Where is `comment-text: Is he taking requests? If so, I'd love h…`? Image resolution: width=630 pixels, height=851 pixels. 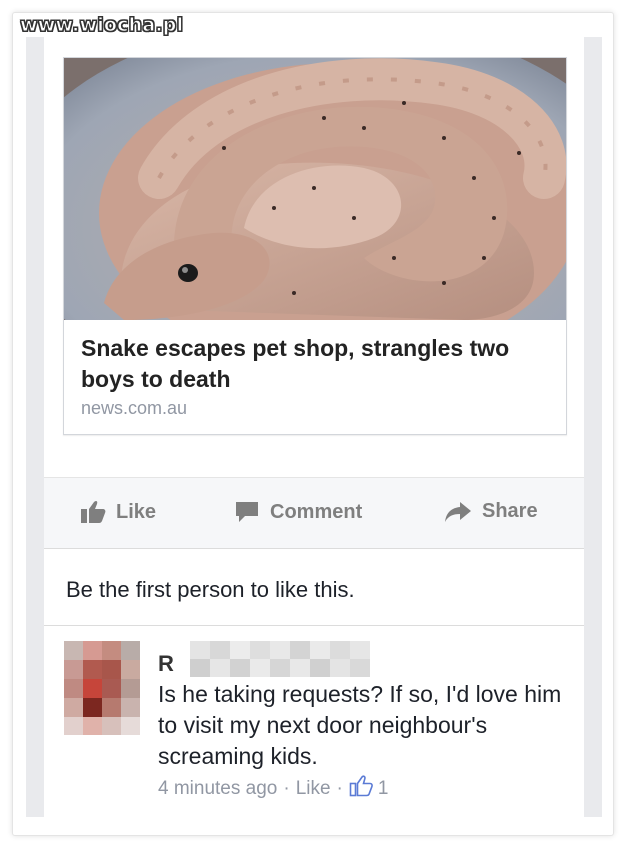 comment-text: Is he taking requests? If so, I'd love h… is located at coordinates (360, 725).